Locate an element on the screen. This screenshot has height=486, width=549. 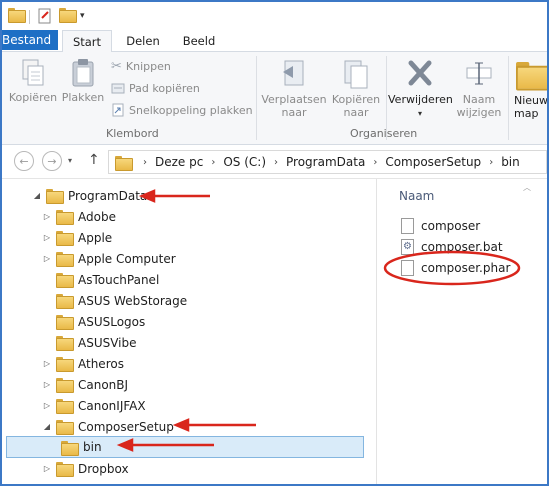
copy-path-button: Pad kopiëren is located at coordinates (155, 88).